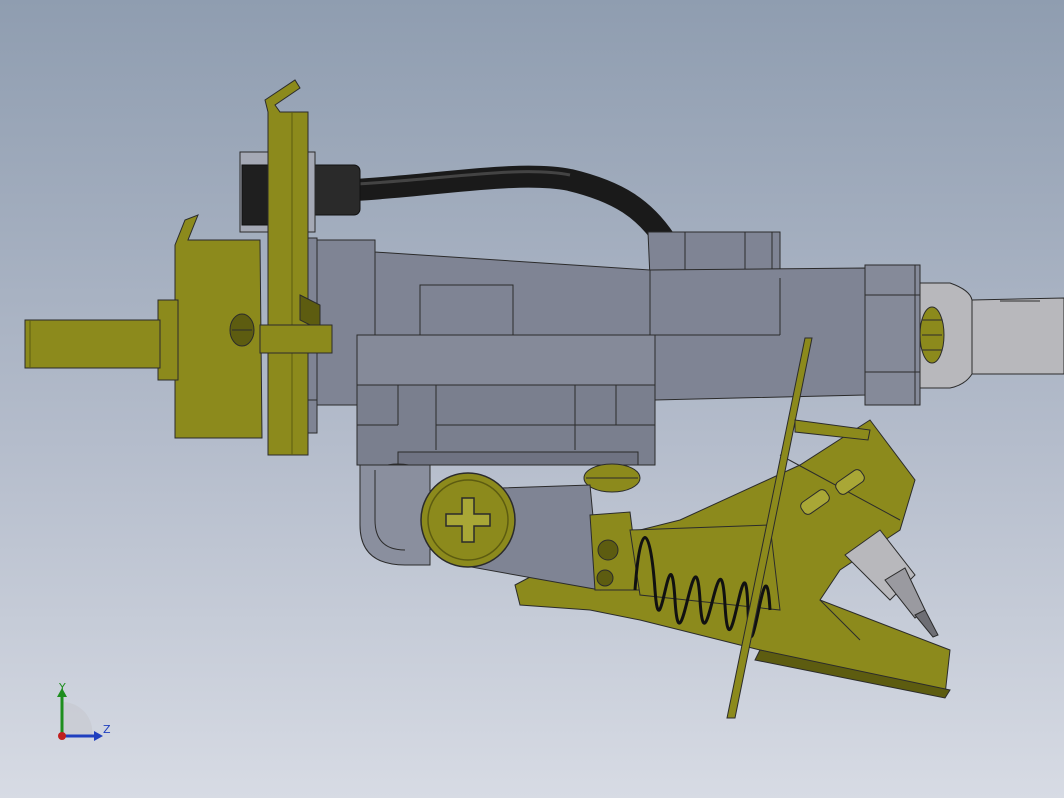 The width and height of the screenshot is (1064, 798). Describe the element at coordinates (210, 326) in the screenshot. I see `switch-block` at that location.